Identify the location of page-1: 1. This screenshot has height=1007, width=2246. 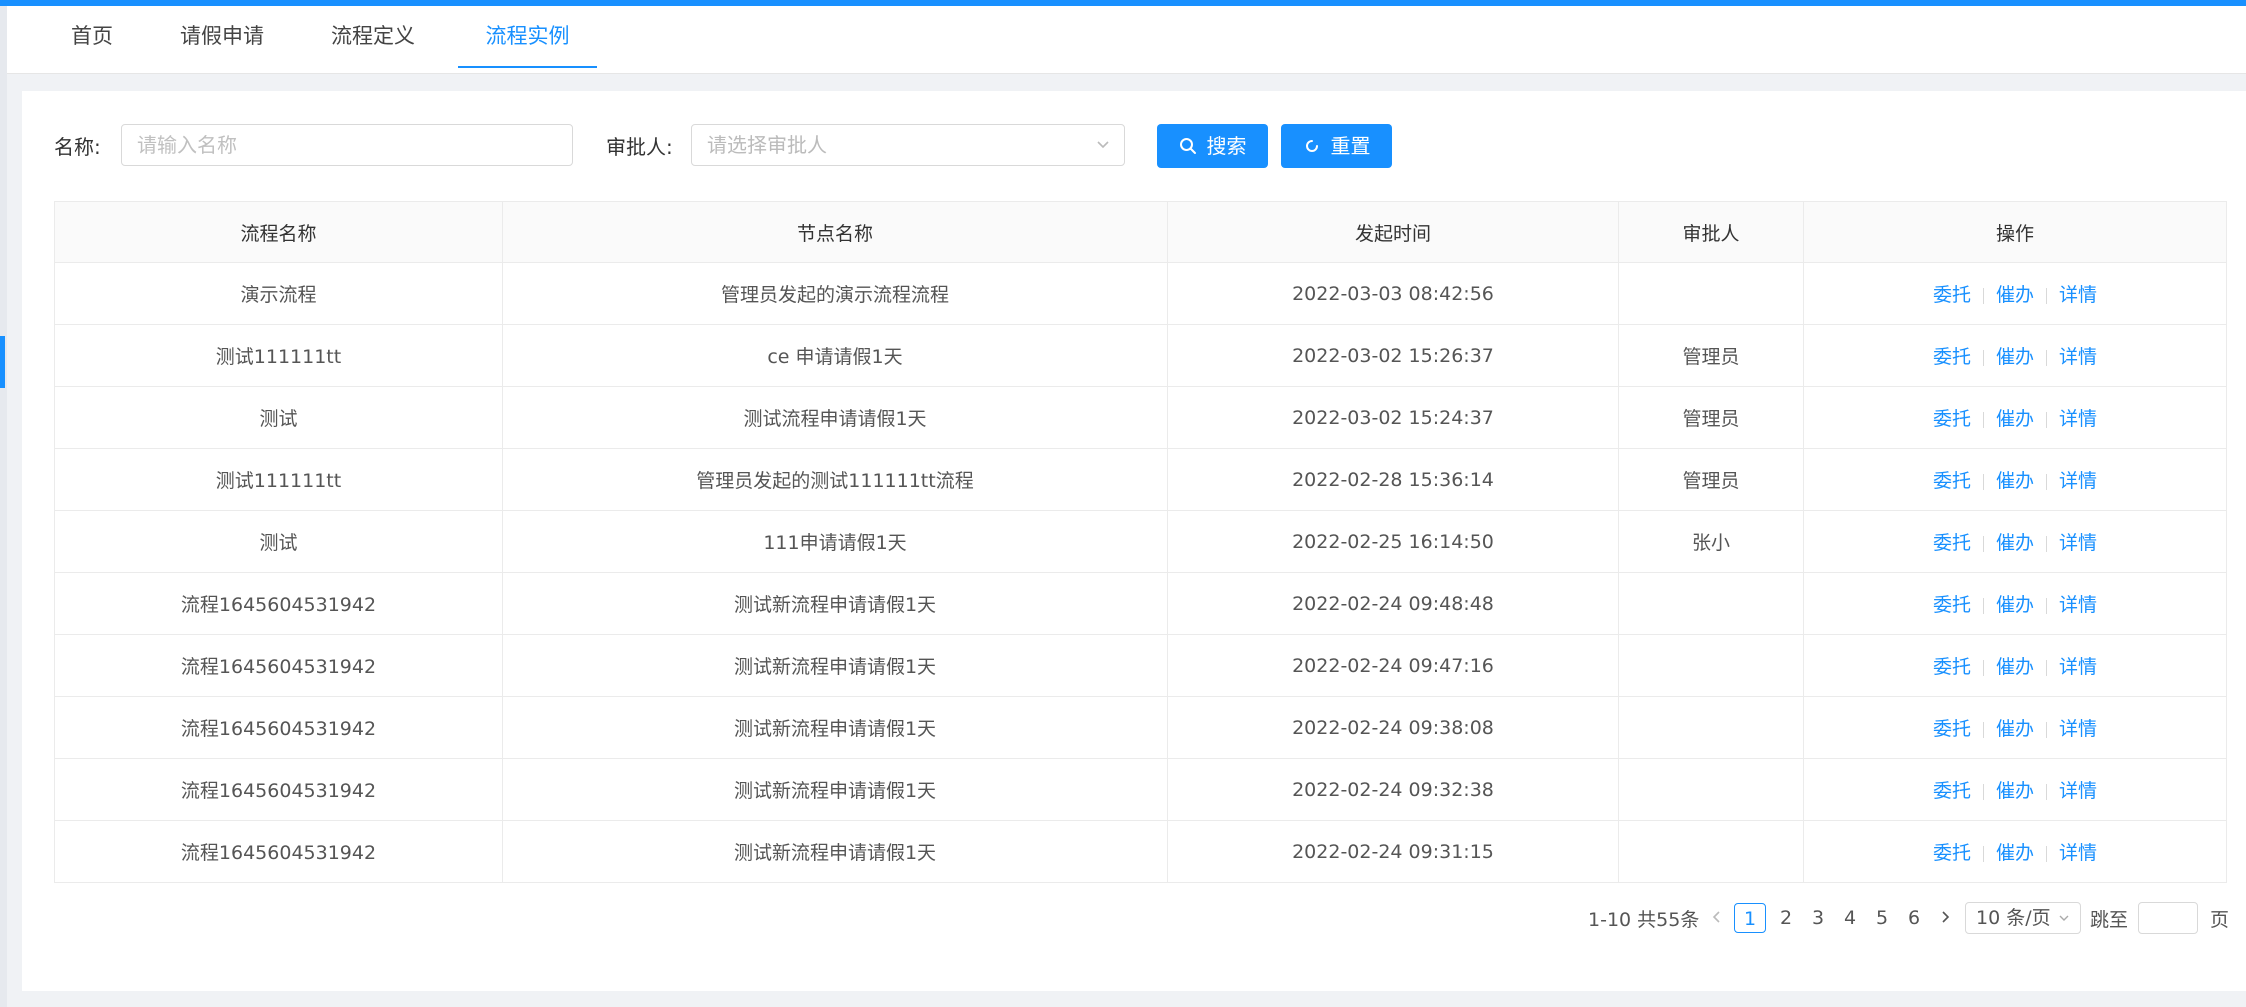
(1750, 918).